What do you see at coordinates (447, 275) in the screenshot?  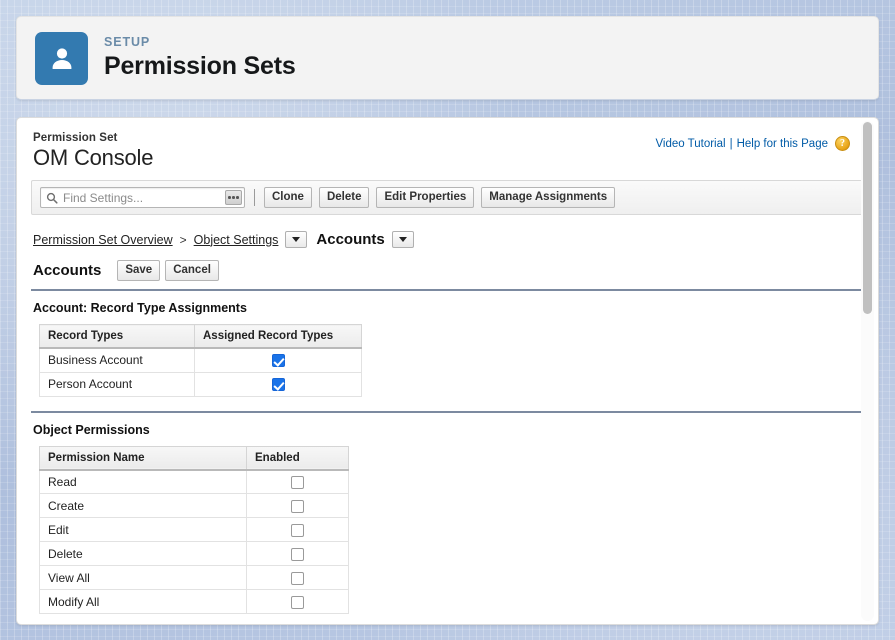 I see `section-header: Accounts Save Cancel` at bounding box center [447, 275].